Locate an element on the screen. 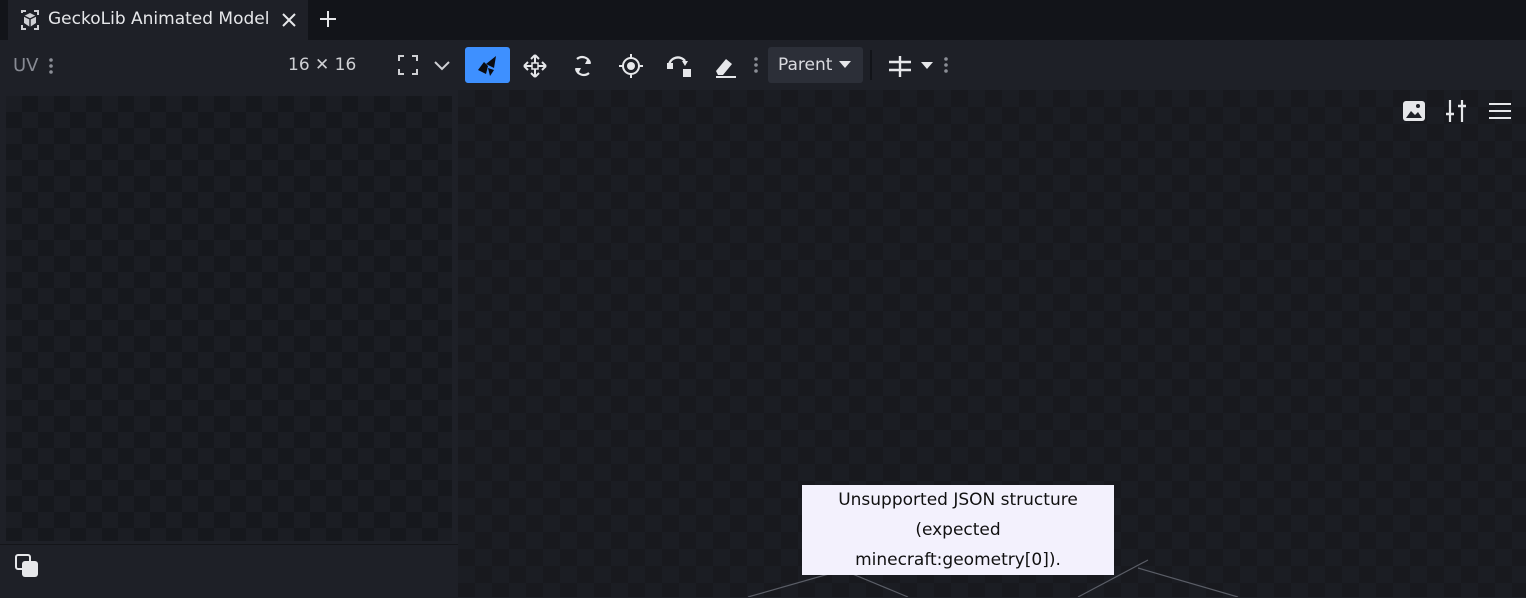 The height and width of the screenshot is (598, 1526). error-line: minecraft:geometry[0]). is located at coordinates (958, 560).